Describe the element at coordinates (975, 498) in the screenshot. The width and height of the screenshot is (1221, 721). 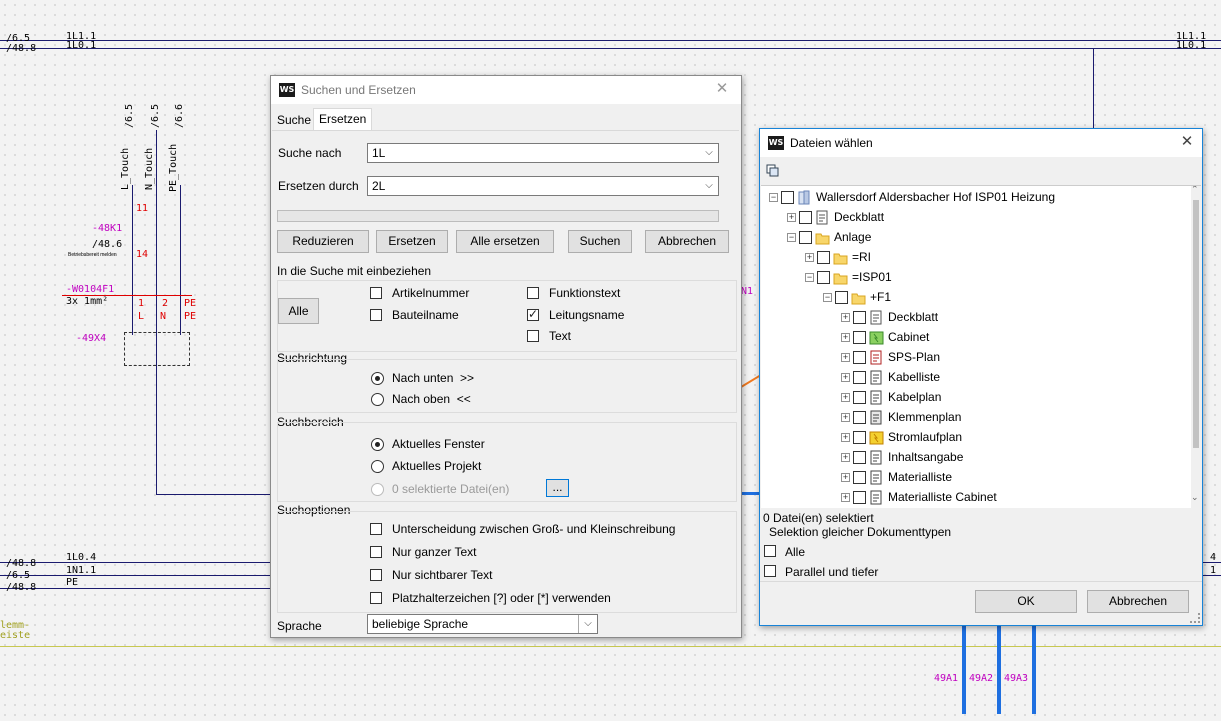
I see `tree-item: + Materialliste Cabinet` at that location.